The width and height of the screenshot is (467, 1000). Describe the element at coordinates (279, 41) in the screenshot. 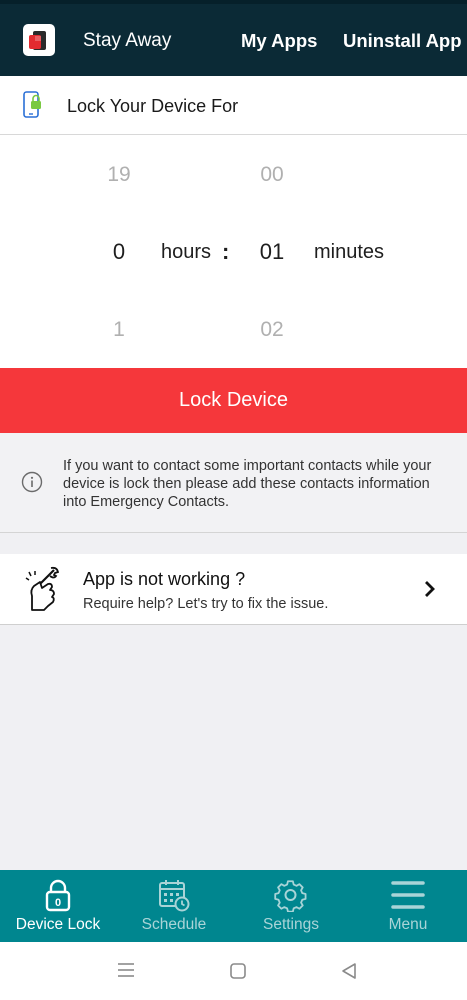

I see `my-apps-link: My Apps` at that location.